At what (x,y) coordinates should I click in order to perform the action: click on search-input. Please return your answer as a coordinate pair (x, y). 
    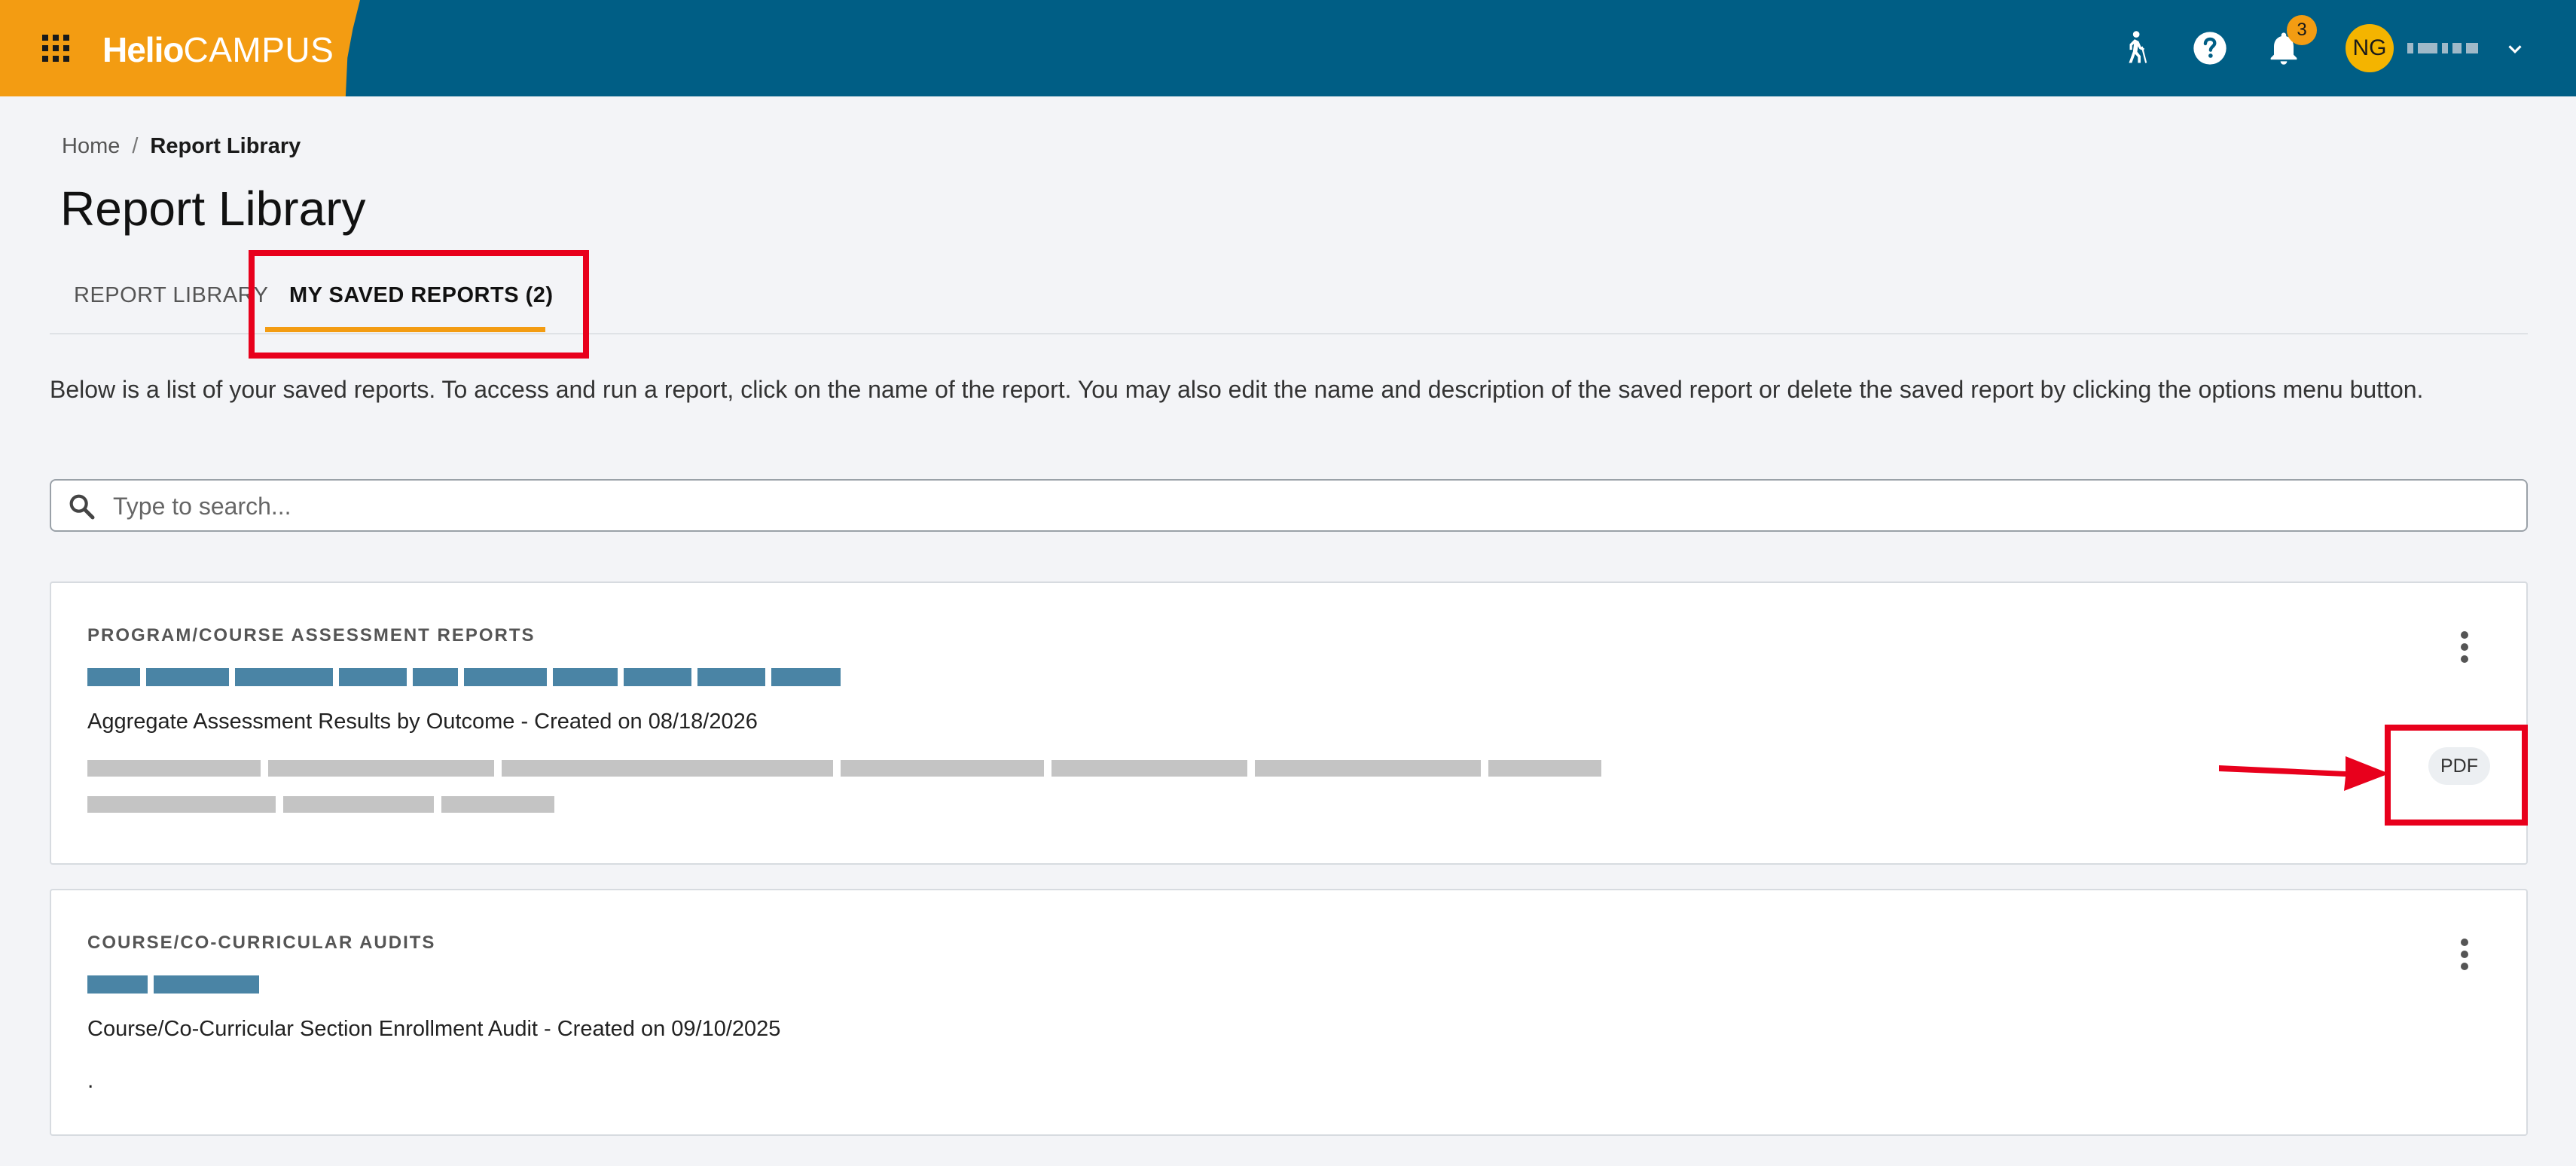
    Looking at the image, I should click on (1311, 506).